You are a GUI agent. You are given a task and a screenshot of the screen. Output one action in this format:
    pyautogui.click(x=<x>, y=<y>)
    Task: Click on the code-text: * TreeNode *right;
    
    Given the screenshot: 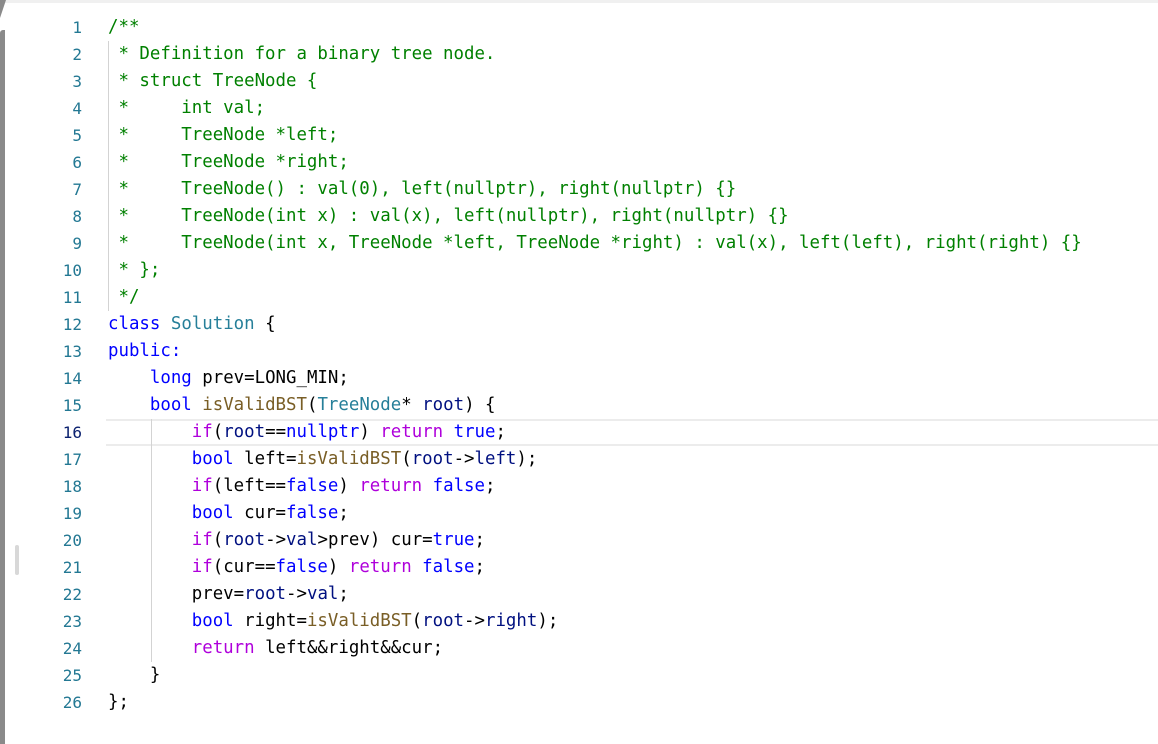 What is the action you would take?
    pyautogui.click(x=228, y=162)
    